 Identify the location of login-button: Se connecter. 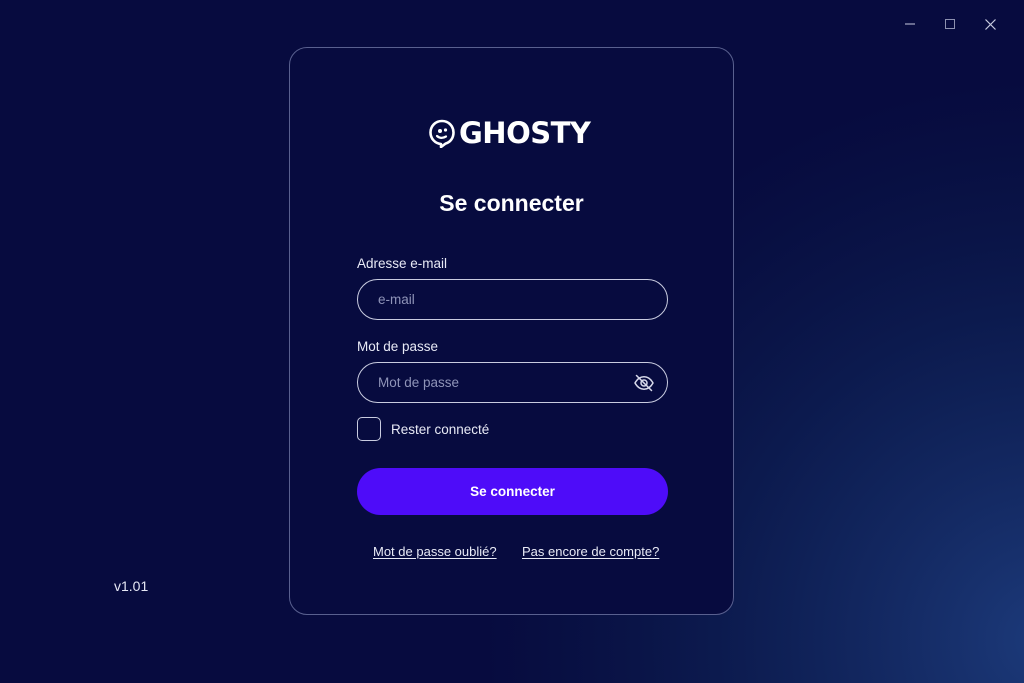
(512, 491).